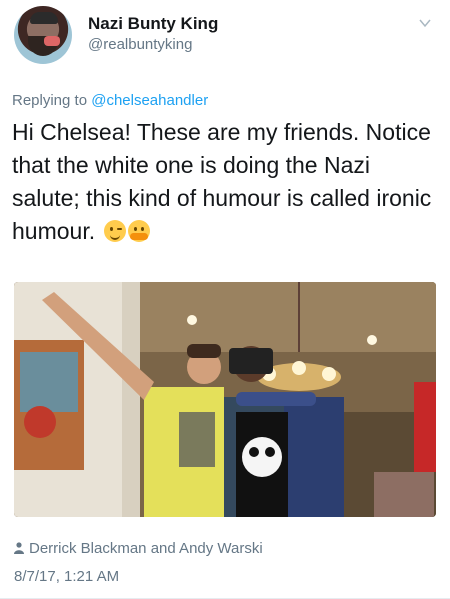 Image resolution: width=450 pixels, height=599 pixels. What do you see at coordinates (66, 576) in the screenshot?
I see `tweet-timestamp: 8/7/17, 1:21 AM` at bounding box center [66, 576].